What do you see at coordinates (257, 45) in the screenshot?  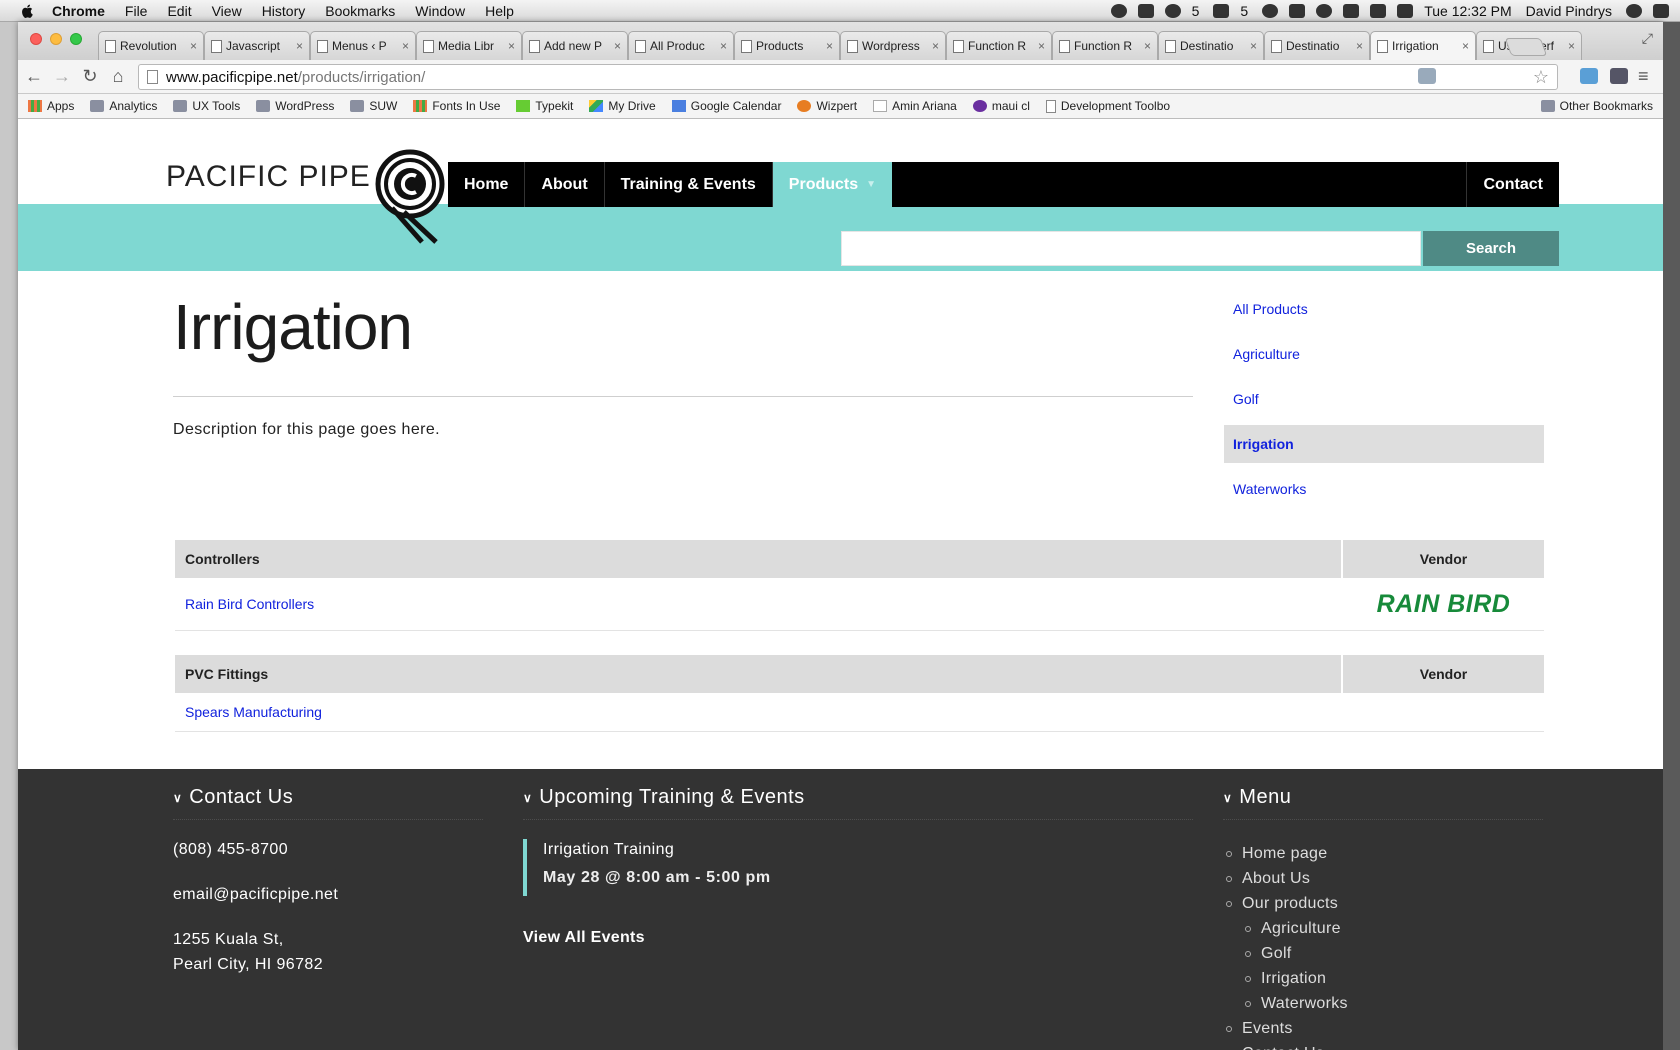 I see `browser-tab: Javascript ×` at bounding box center [257, 45].